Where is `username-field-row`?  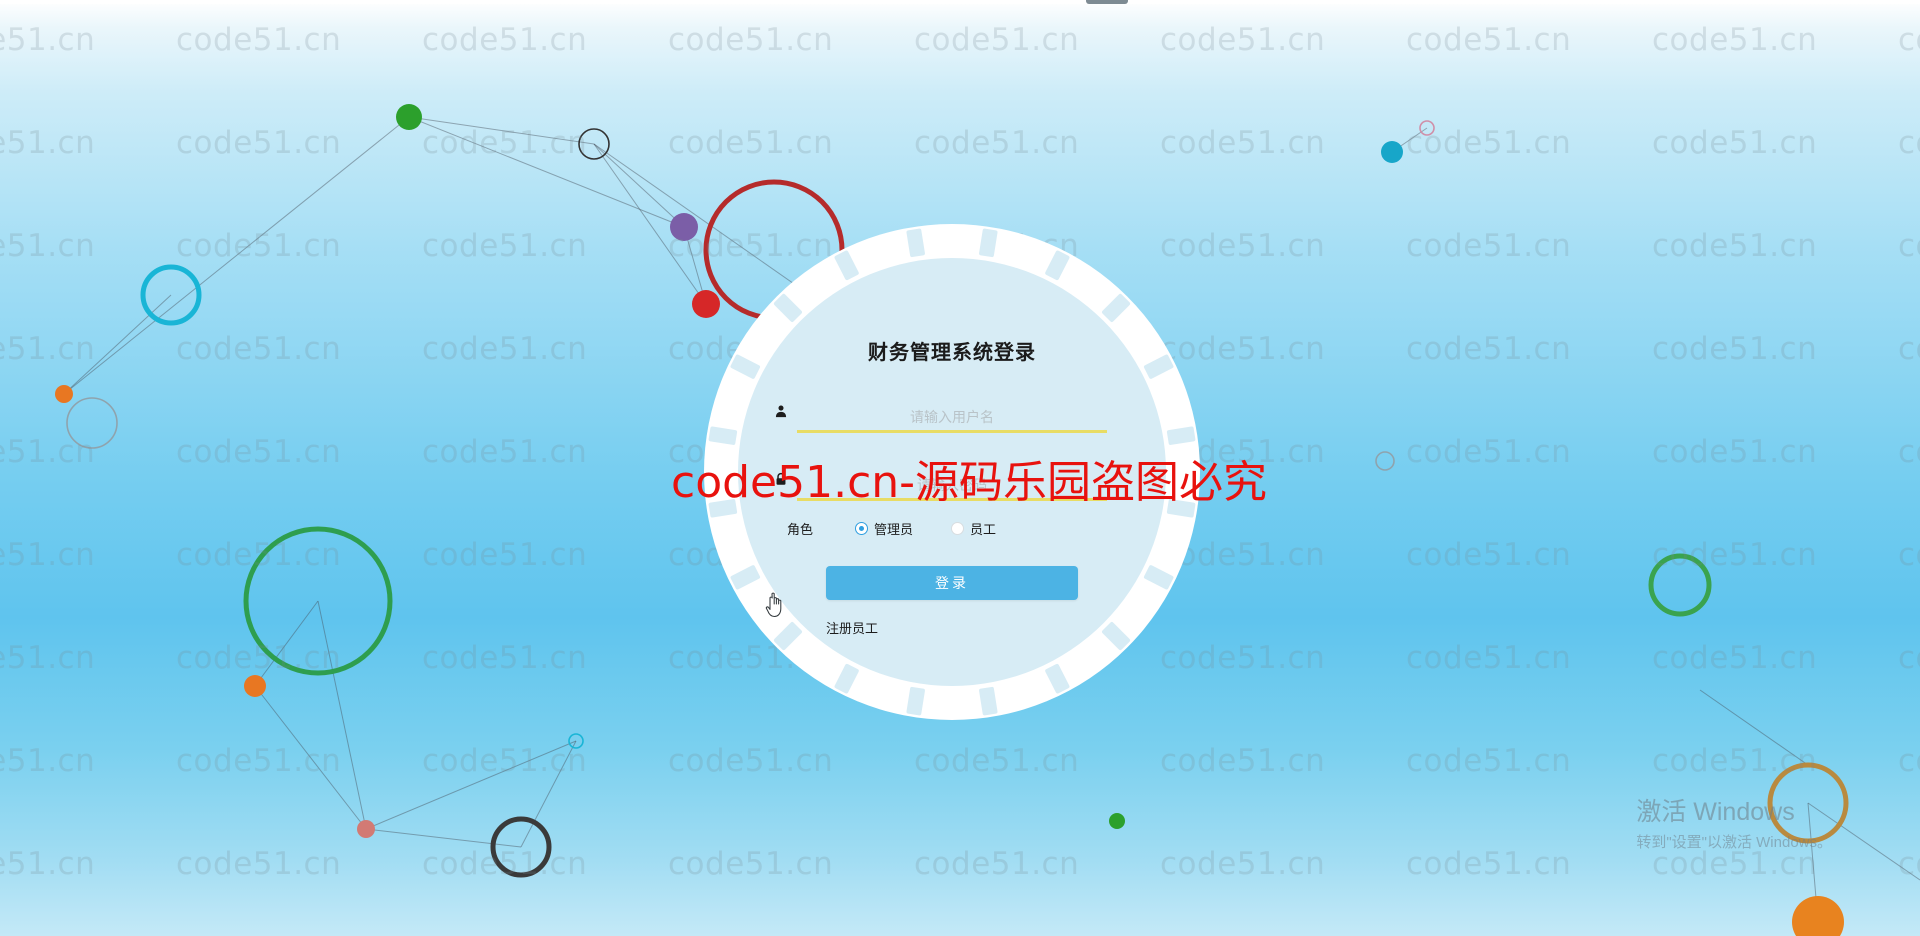 username-field-row is located at coordinates (941, 410).